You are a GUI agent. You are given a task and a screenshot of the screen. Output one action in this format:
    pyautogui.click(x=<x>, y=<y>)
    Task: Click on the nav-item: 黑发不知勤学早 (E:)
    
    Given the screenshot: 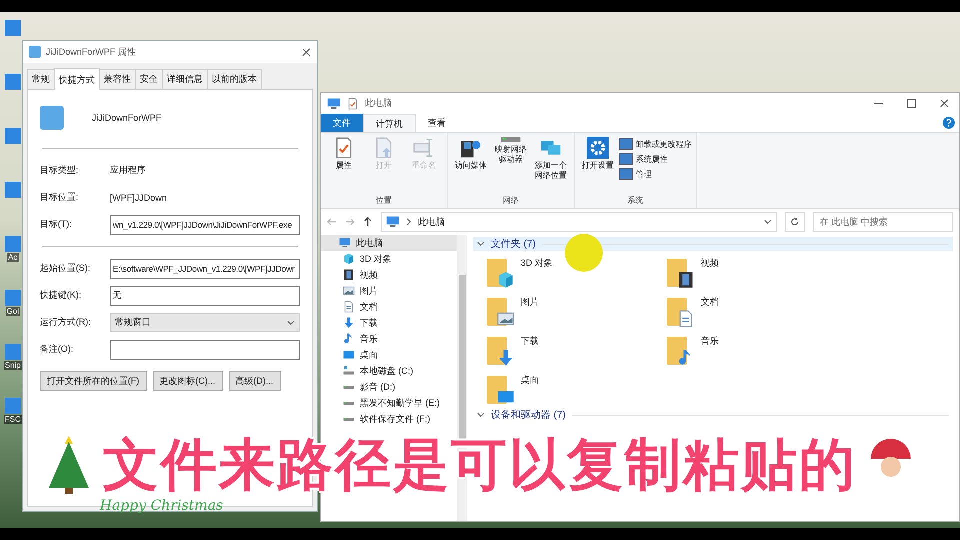 What is the action you would take?
    pyautogui.click(x=389, y=403)
    